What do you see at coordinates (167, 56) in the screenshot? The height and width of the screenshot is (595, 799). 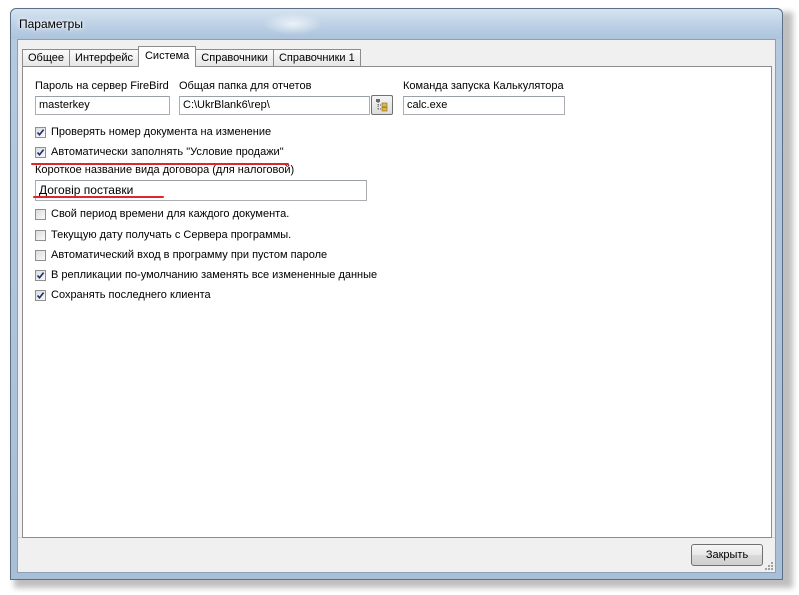 I see `tab-system: Система` at bounding box center [167, 56].